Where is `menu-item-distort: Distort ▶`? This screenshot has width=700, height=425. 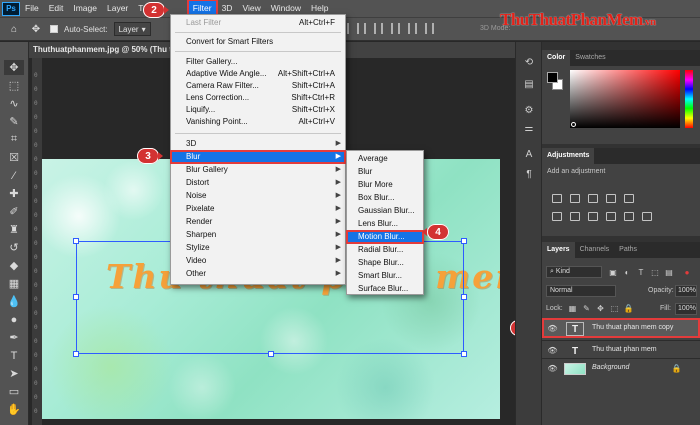 menu-item-distort: Distort ▶ is located at coordinates (258, 183).